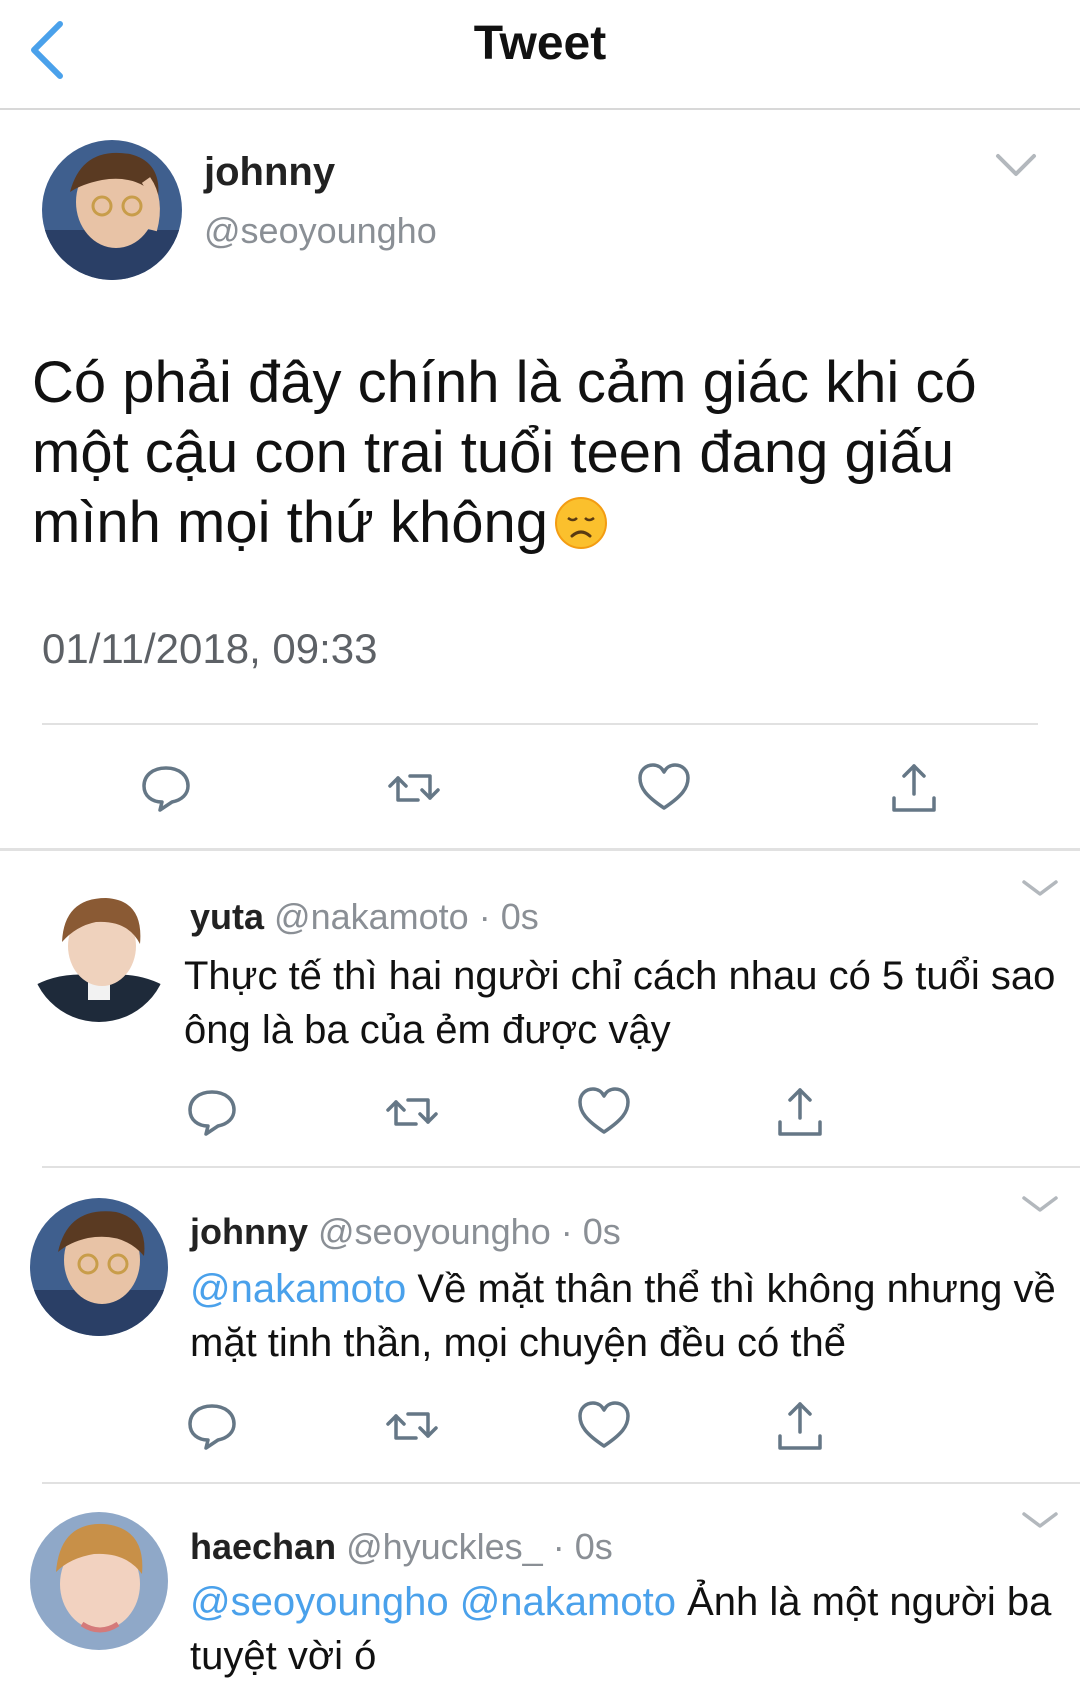 This screenshot has height=1685, width=1080. I want to click on reply-author-name: yuta, so click(227, 916).